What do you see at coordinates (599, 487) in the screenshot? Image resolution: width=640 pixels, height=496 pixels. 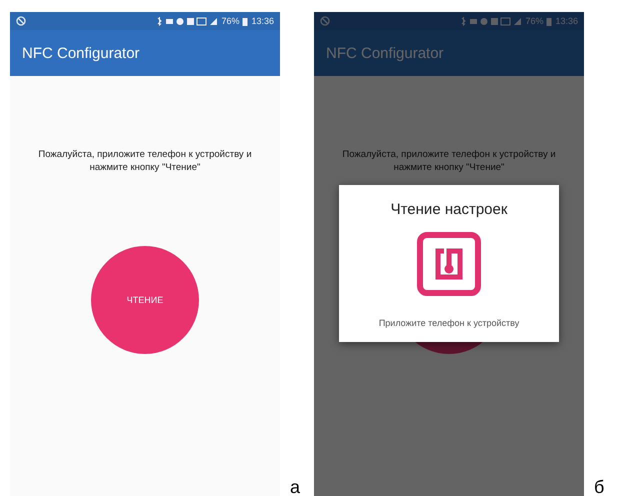 I see `panel-label: б` at bounding box center [599, 487].